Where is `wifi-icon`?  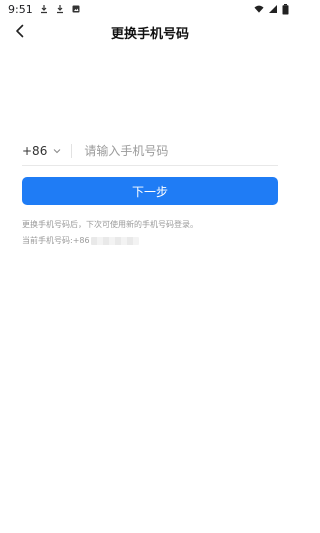 wifi-icon is located at coordinates (259, 9).